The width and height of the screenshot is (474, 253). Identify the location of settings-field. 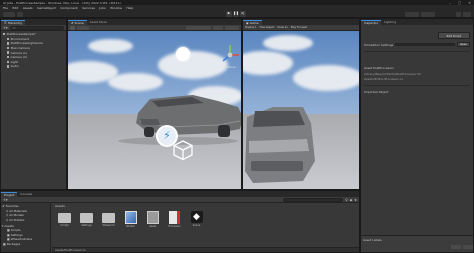
(425, 44).